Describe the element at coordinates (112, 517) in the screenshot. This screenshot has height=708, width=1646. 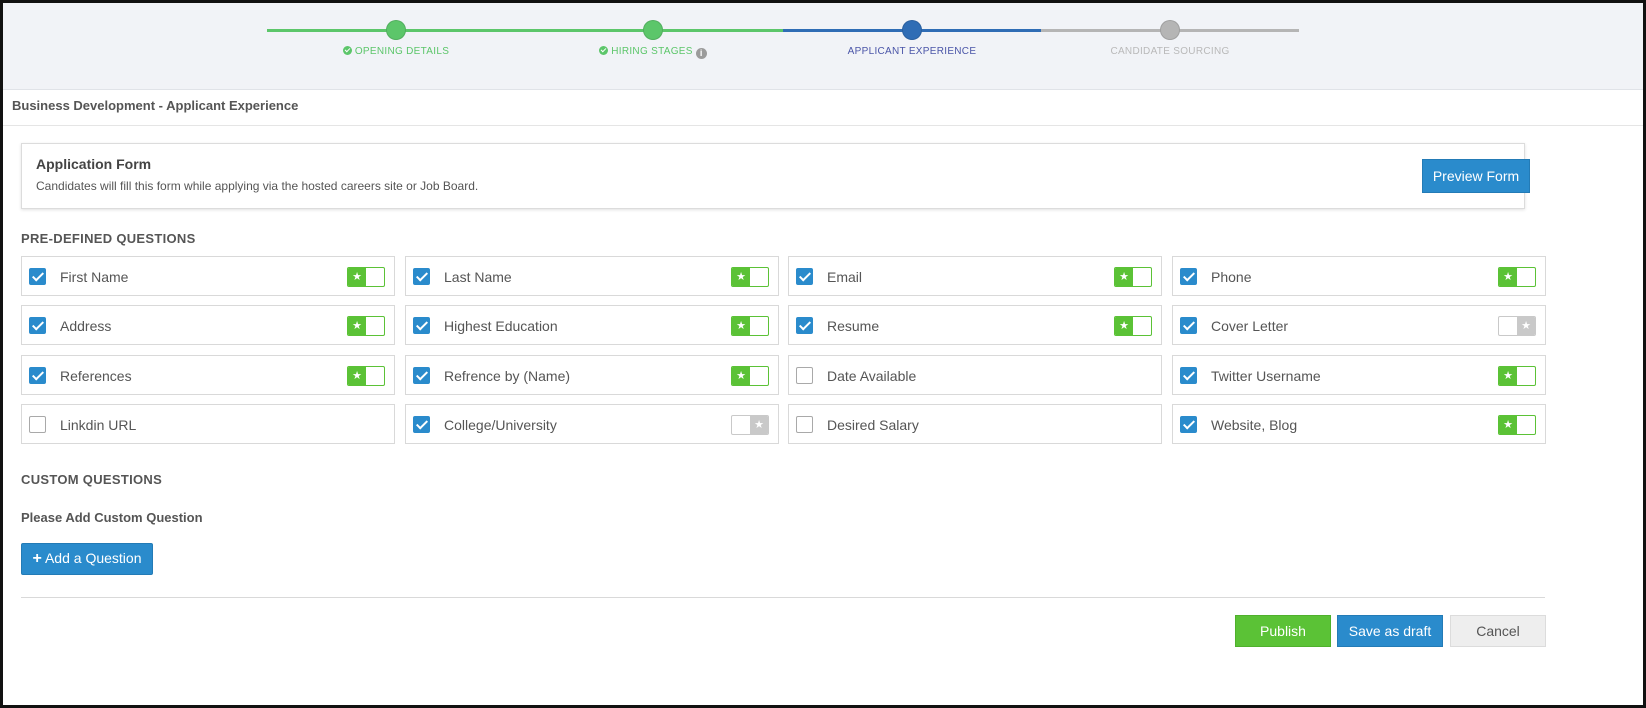
I see `custom-question-note: Please Add Custom Question` at that location.